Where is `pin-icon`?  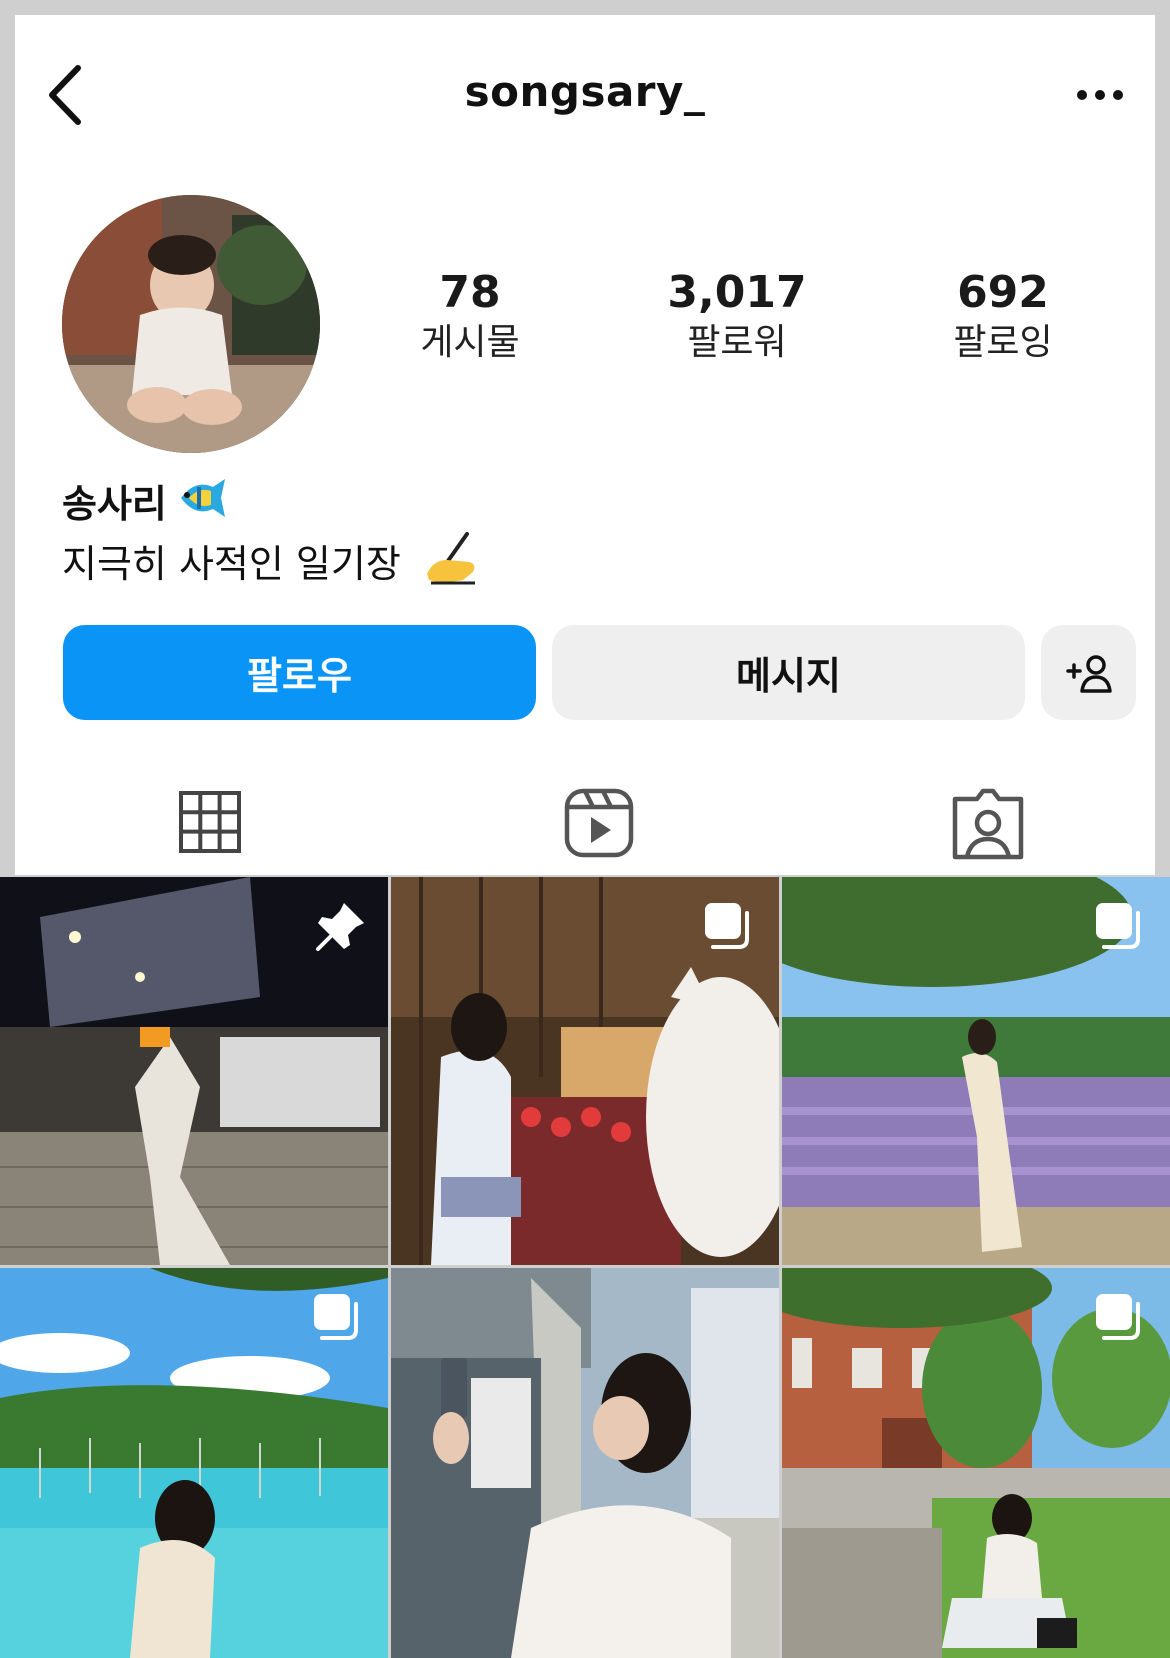 pin-icon is located at coordinates (340, 927).